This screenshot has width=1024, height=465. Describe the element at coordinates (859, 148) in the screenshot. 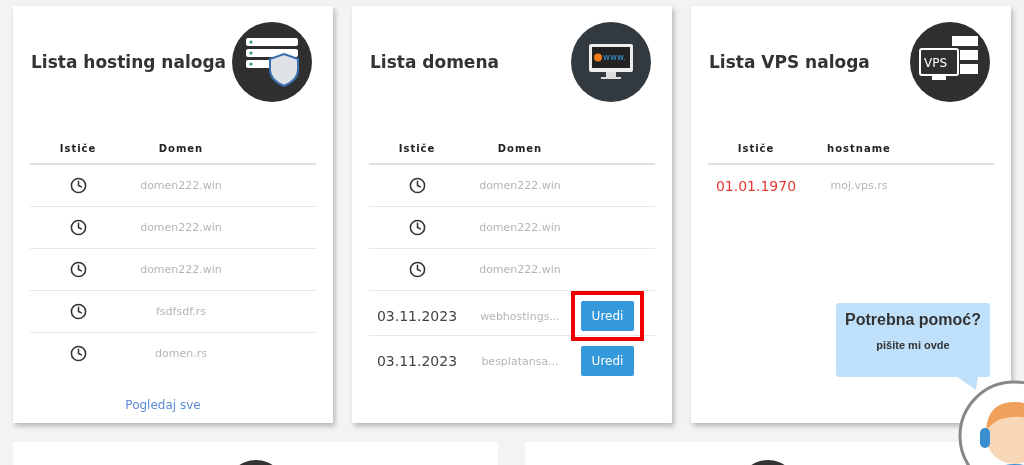

I see `column-header: hostname` at that location.